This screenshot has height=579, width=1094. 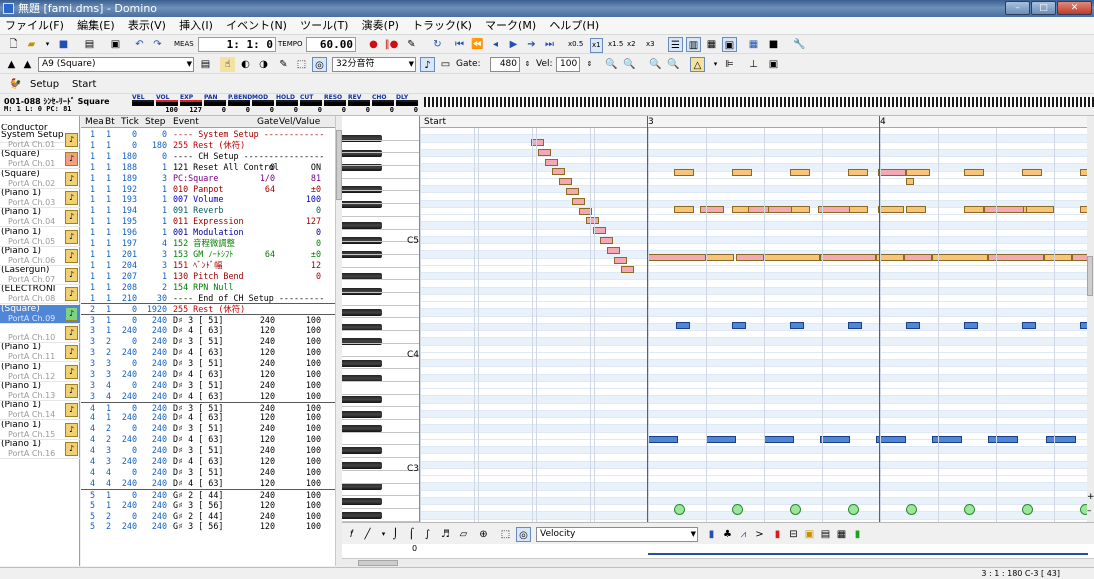 I want to click on mute-icon: ◑, so click(x=263, y=64).